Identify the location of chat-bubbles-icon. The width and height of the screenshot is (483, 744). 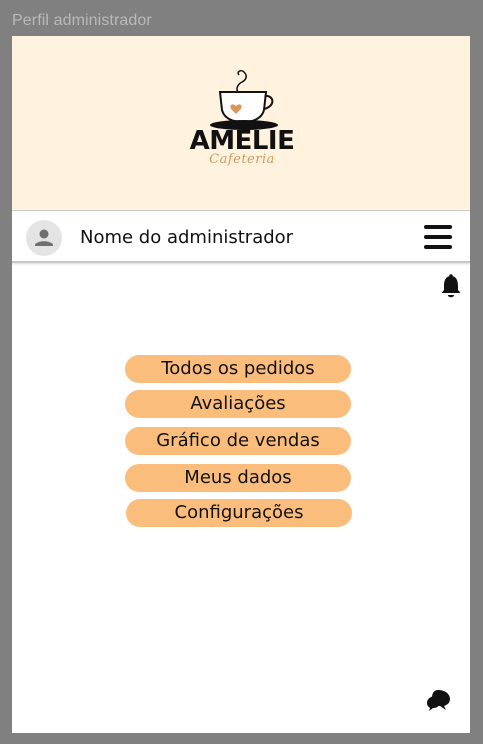
(438, 700).